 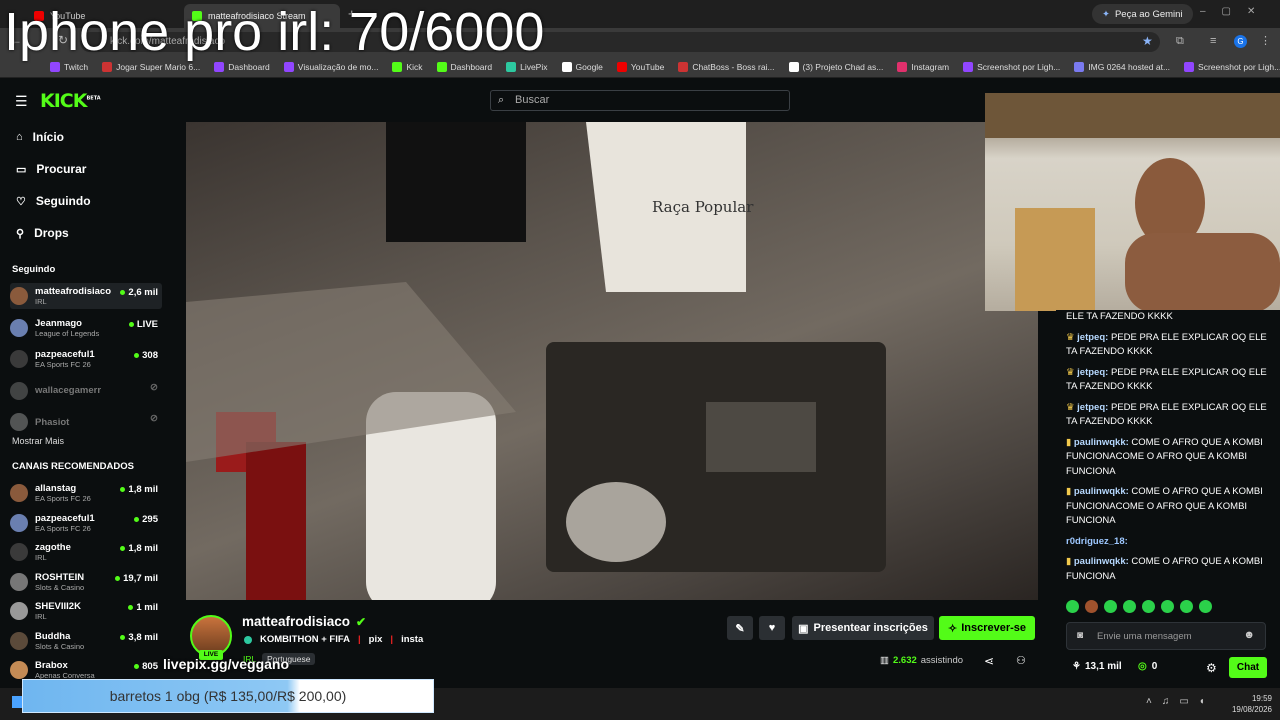 What do you see at coordinates (407, 66) in the screenshot?
I see `bookmark-item: Kick` at bounding box center [407, 66].